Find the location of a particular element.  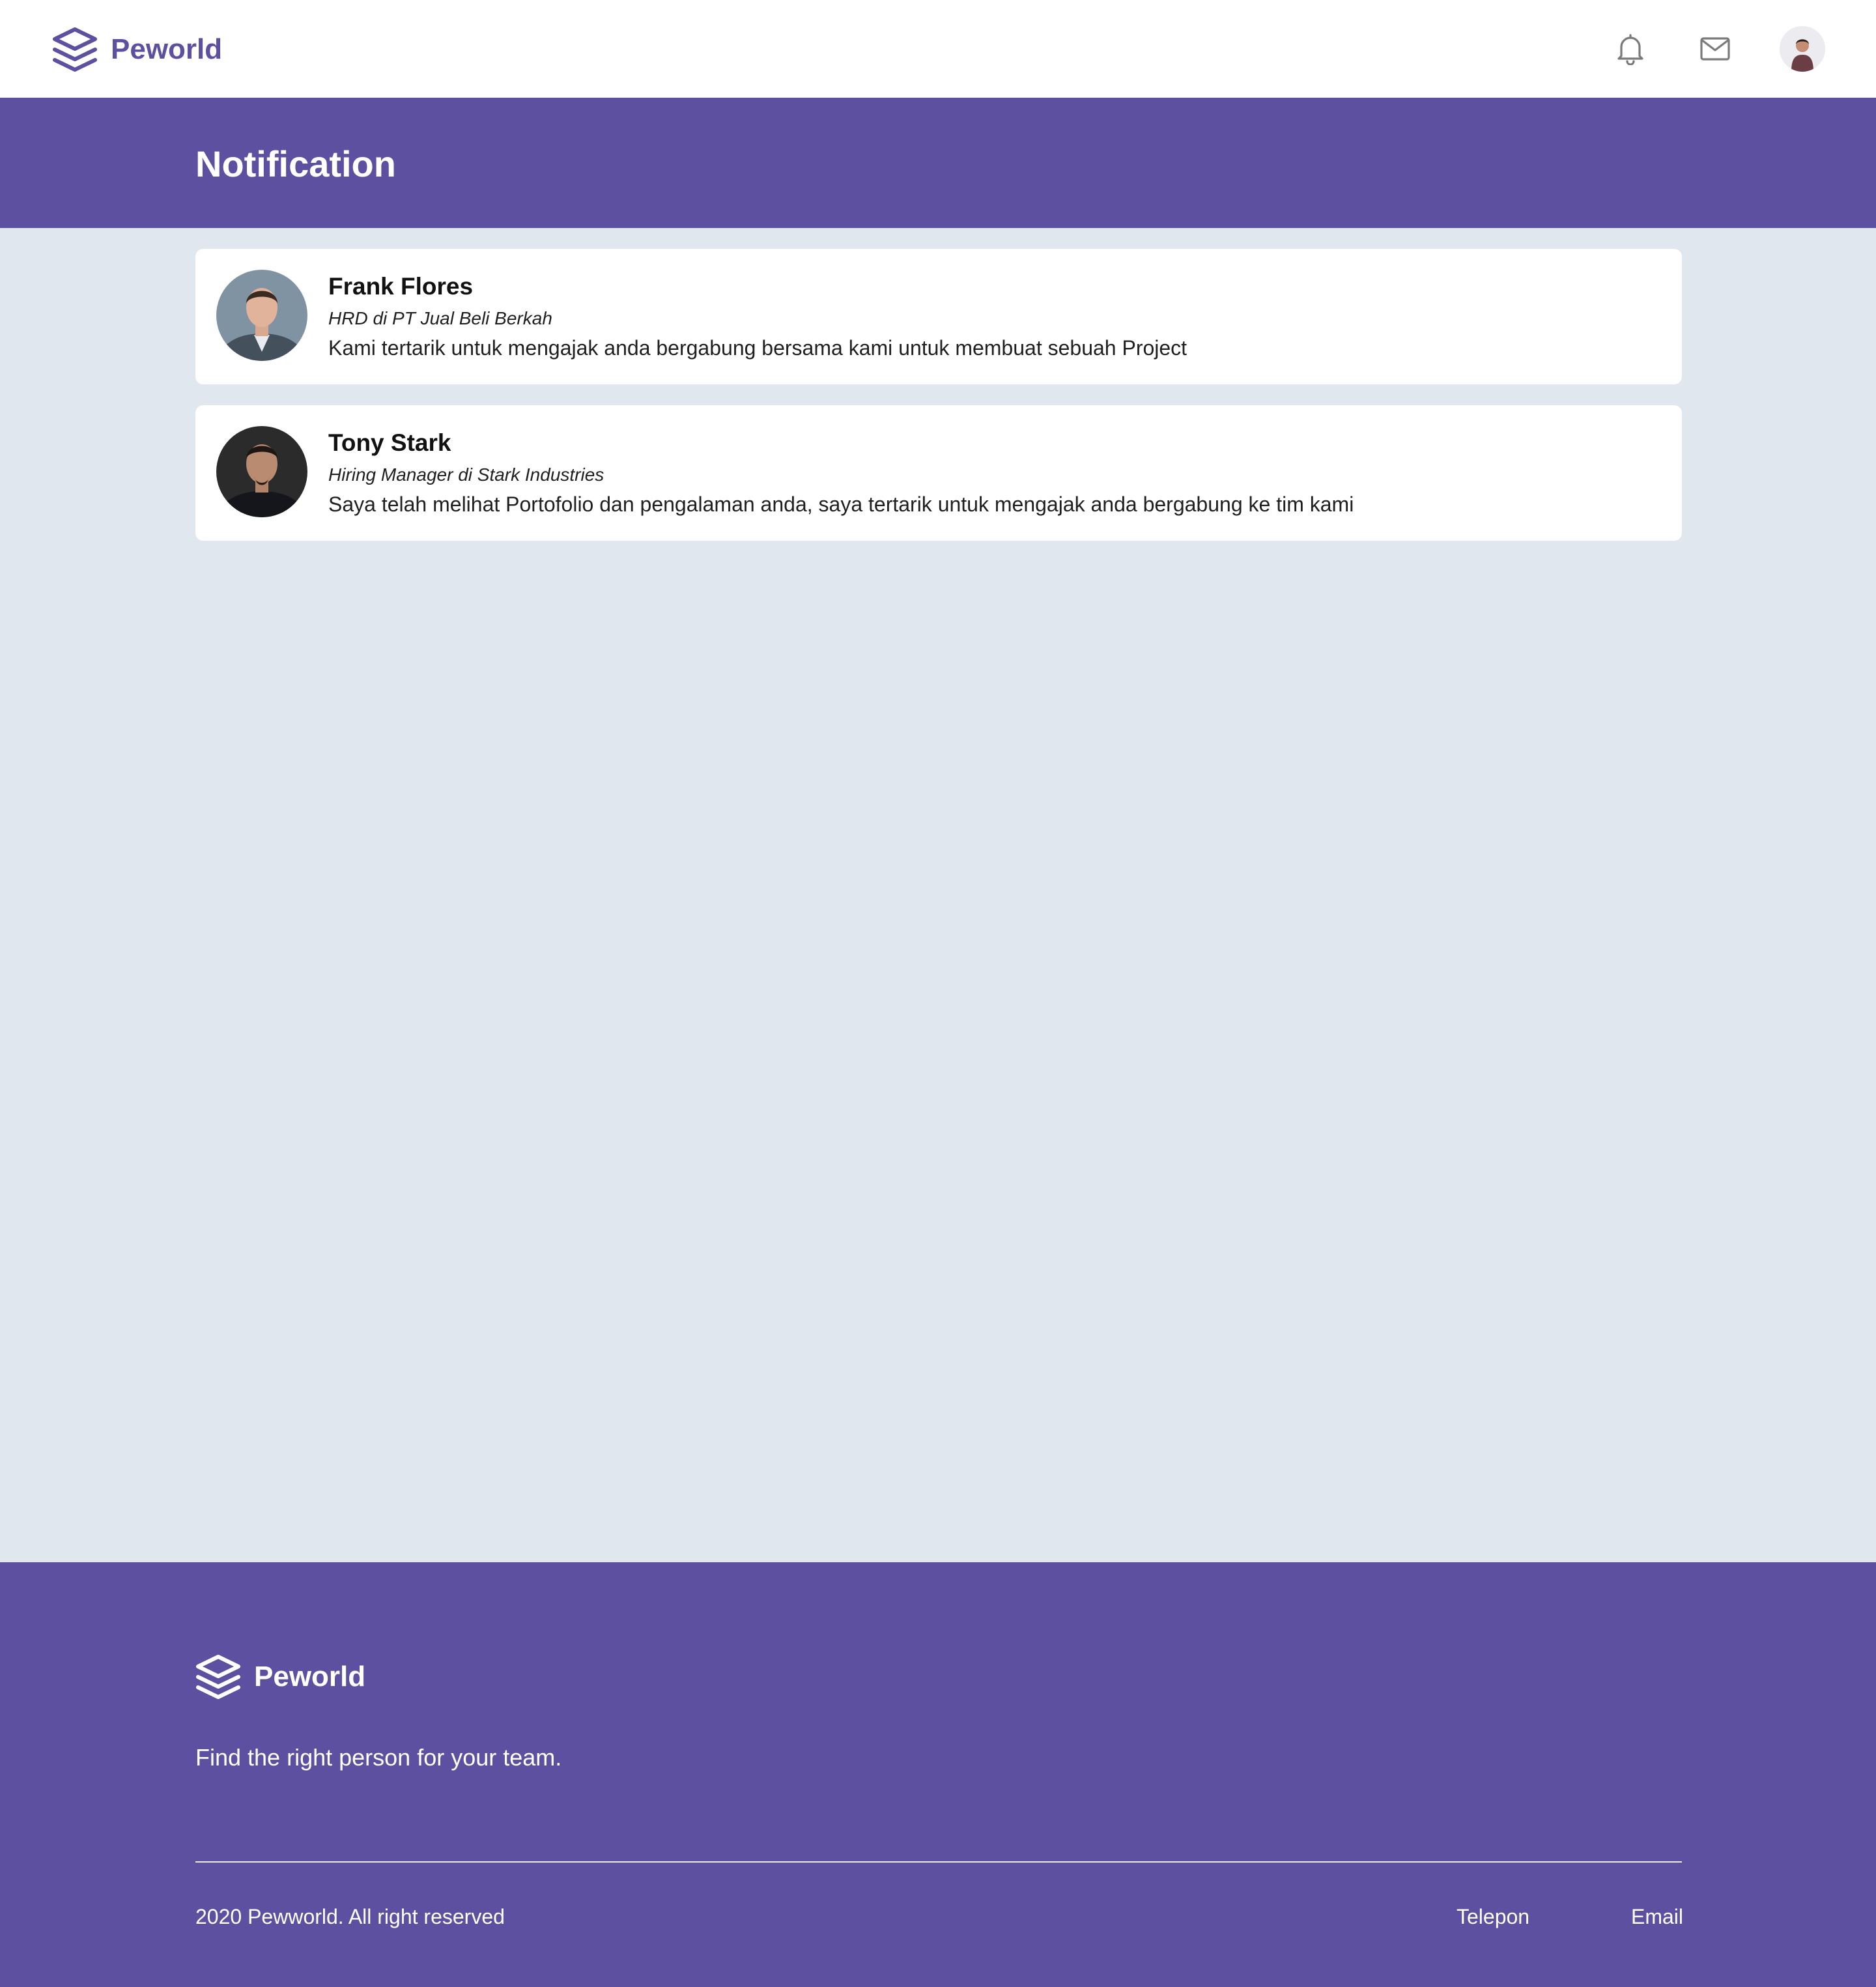

user-avatar is located at coordinates (1802, 49).